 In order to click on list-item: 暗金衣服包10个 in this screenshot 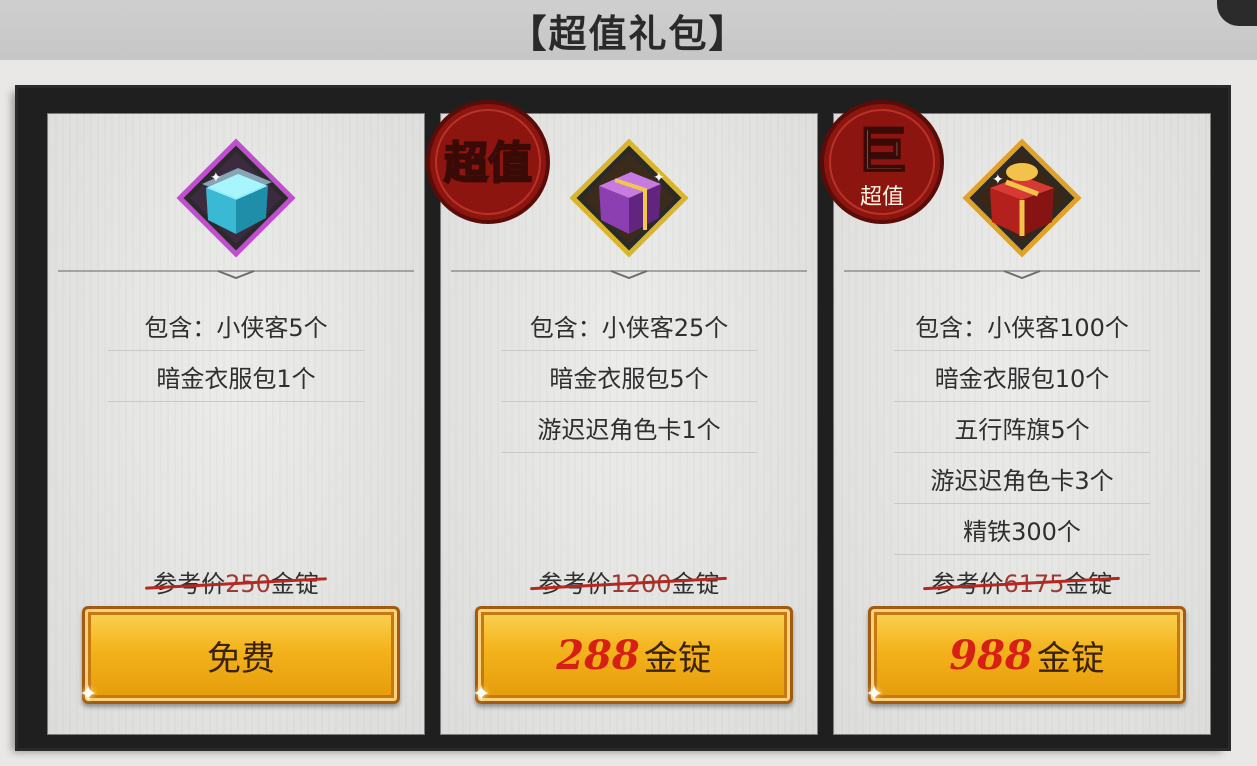, I will do `click(1022, 376)`.